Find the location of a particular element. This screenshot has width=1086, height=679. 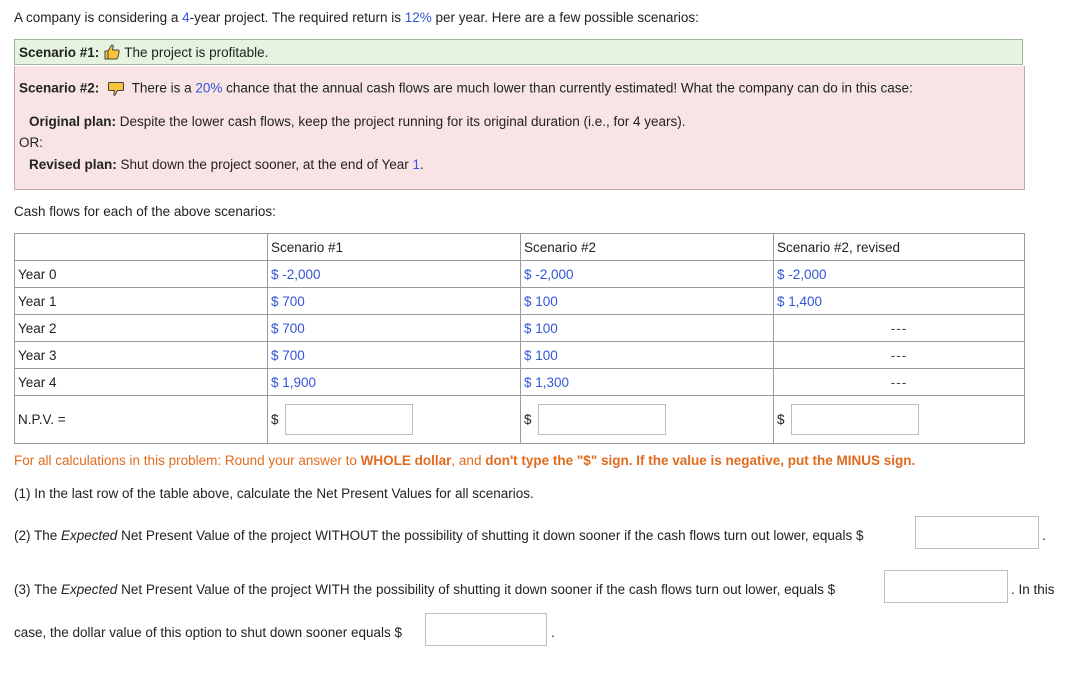

table-header-cell is located at coordinates (141, 247).